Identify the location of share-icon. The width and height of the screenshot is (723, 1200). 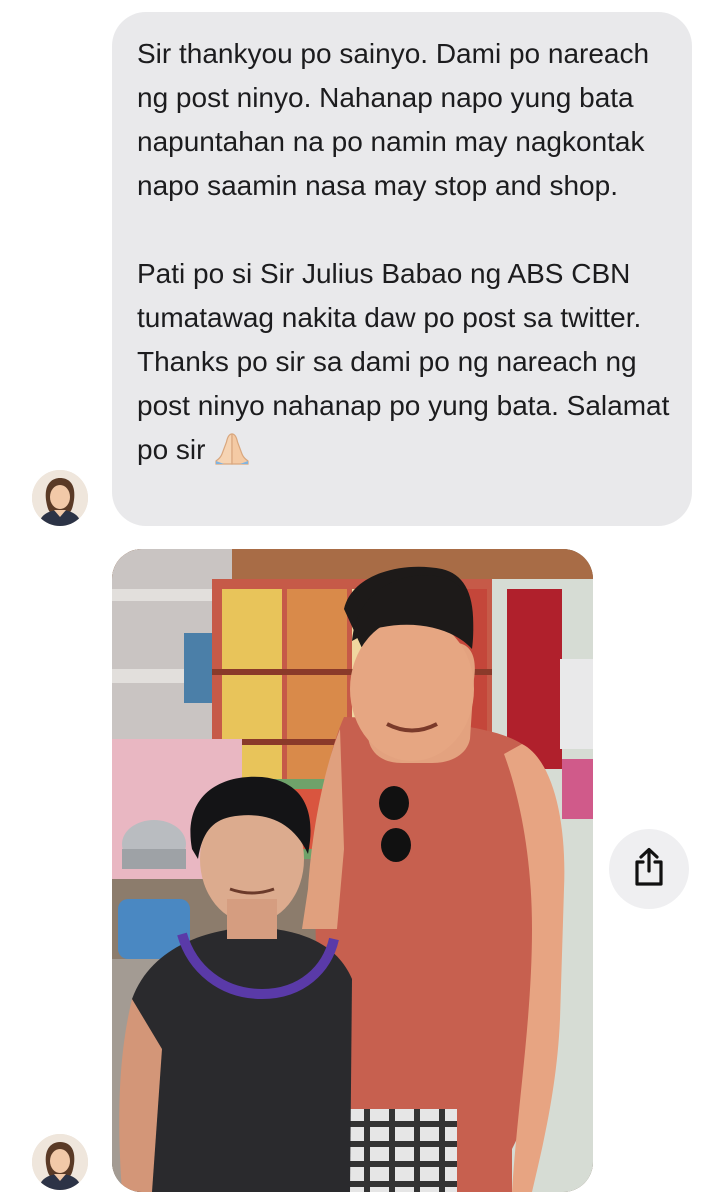
(649, 869).